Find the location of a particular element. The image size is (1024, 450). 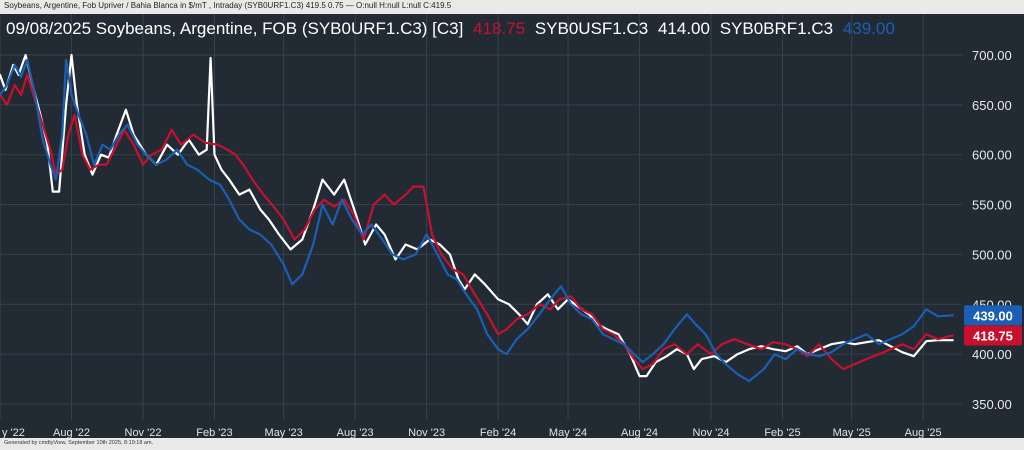

x-tick-label: Nov '22 is located at coordinates (143, 433).